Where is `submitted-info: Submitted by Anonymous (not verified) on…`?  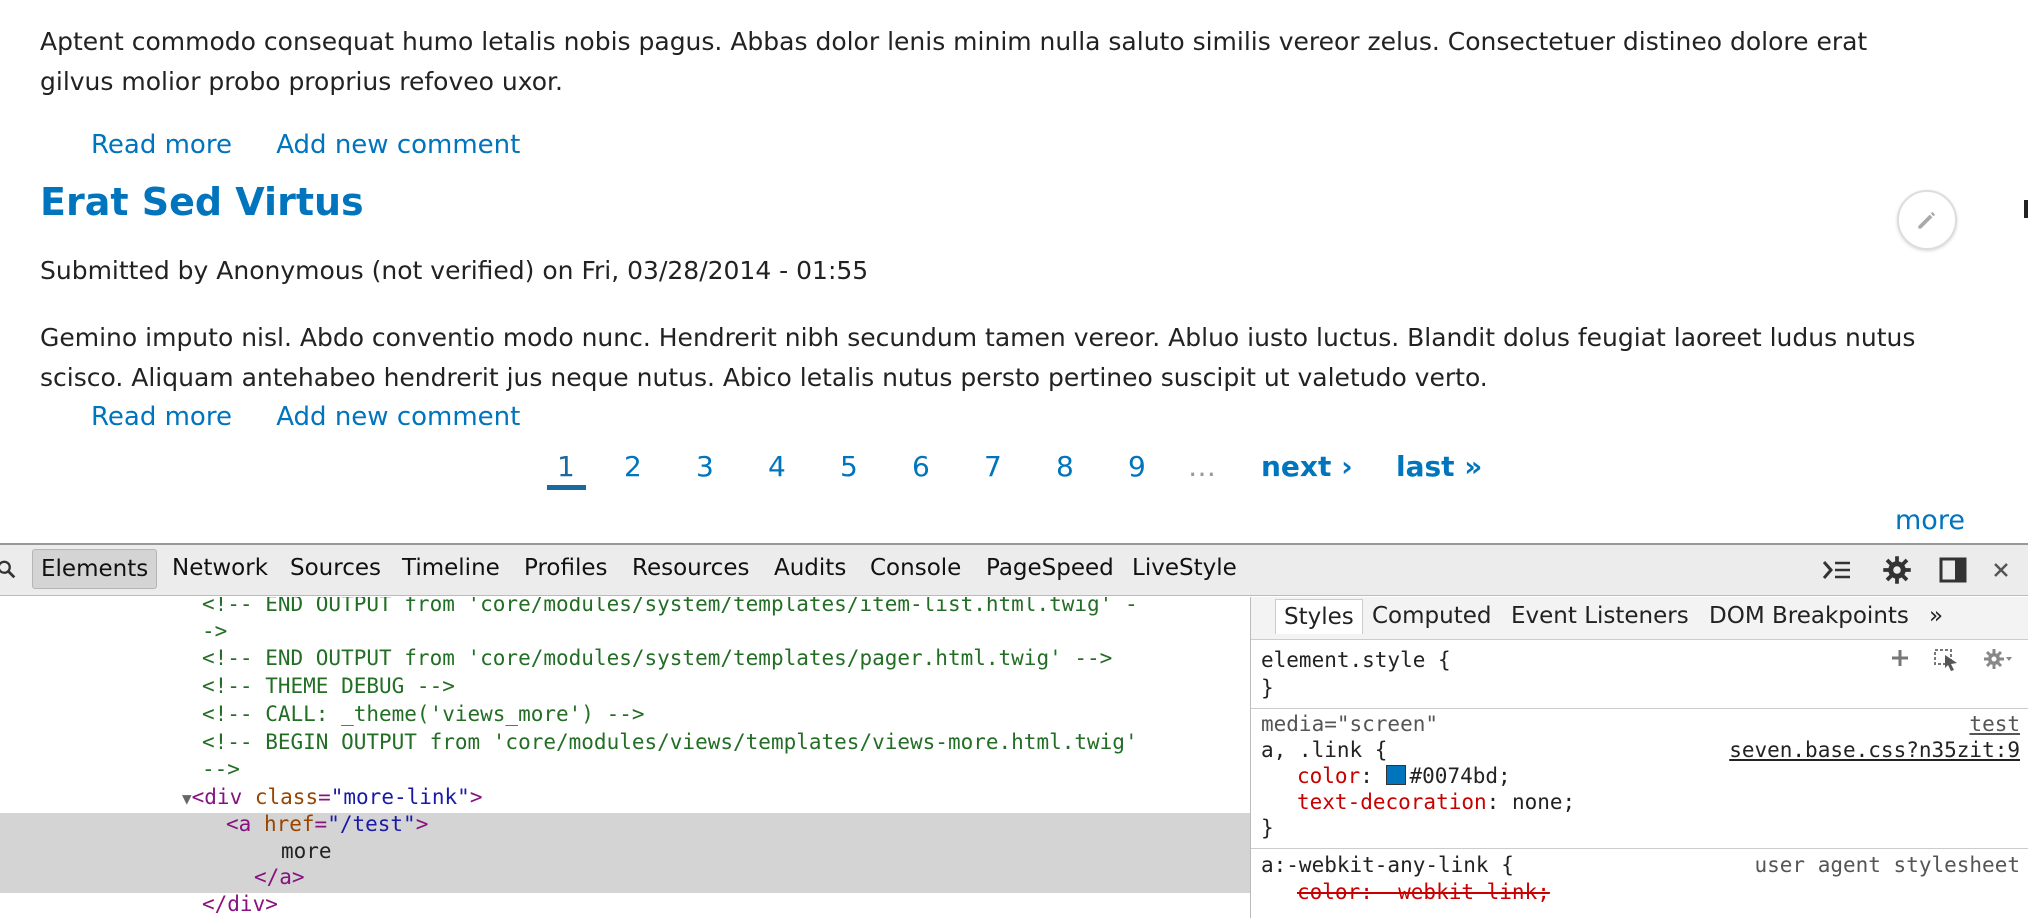
submitted-info: Submitted by Anonymous (not verified) on… is located at coordinates (454, 270).